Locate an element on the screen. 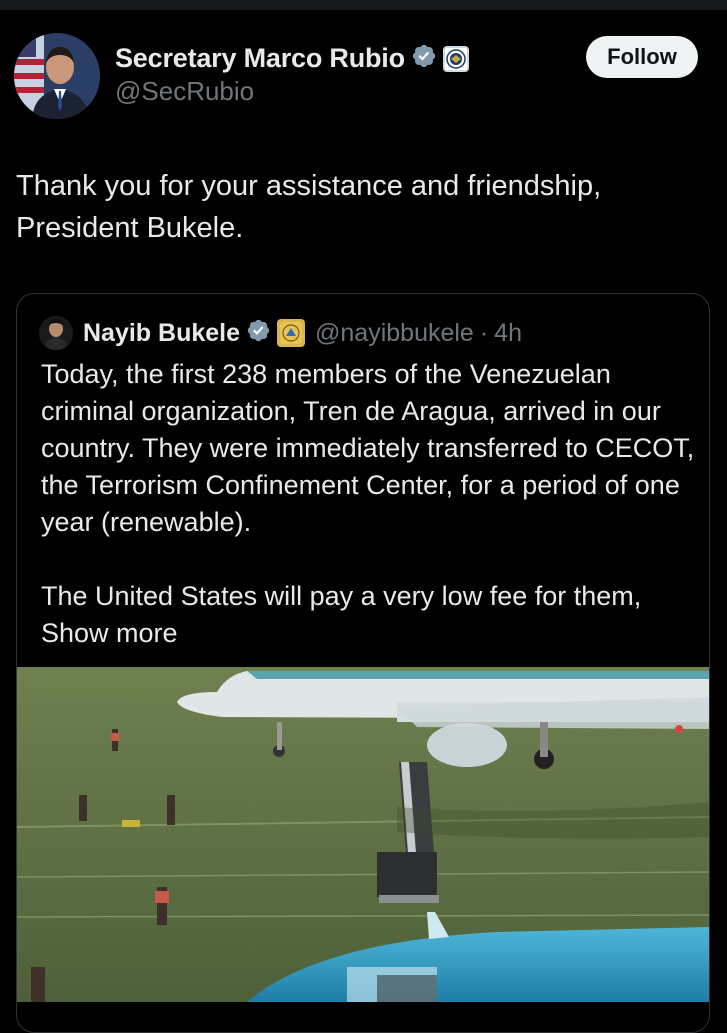 The height and width of the screenshot is (1033, 727). follow-button: Follow is located at coordinates (642, 57).